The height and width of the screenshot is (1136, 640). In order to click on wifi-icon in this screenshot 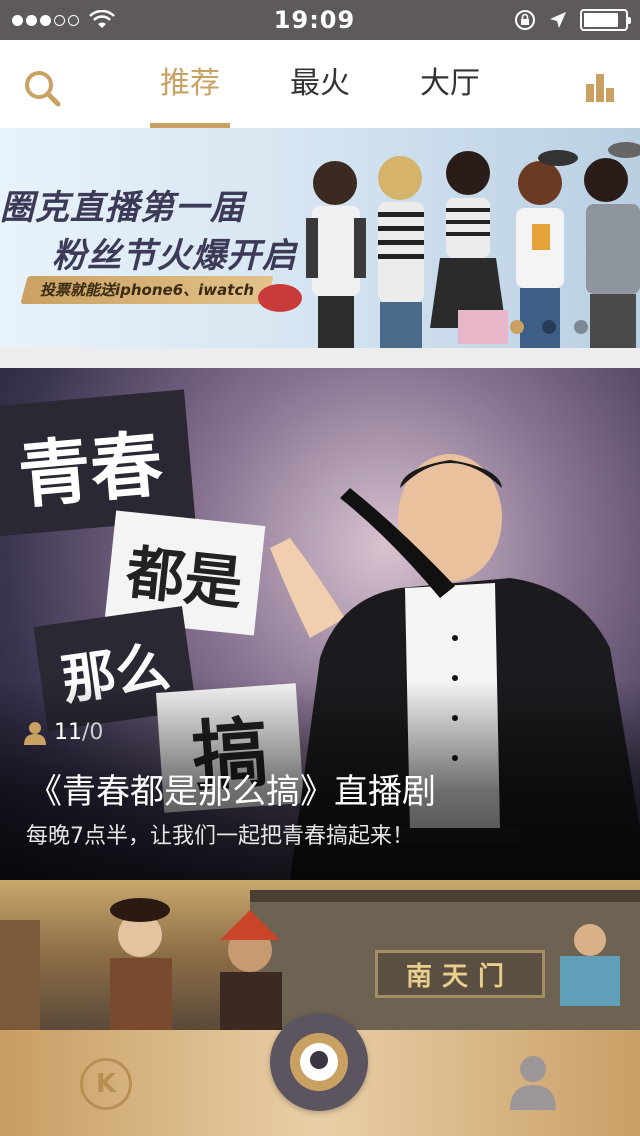, I will do `click(102, 19)`.